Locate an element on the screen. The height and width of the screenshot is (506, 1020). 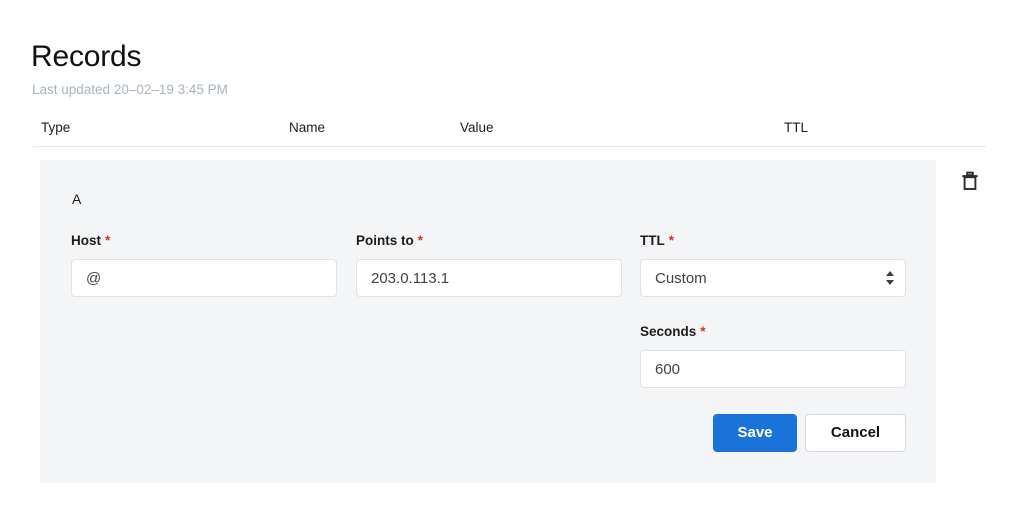
header-divider is located at coordinates (509, 146).